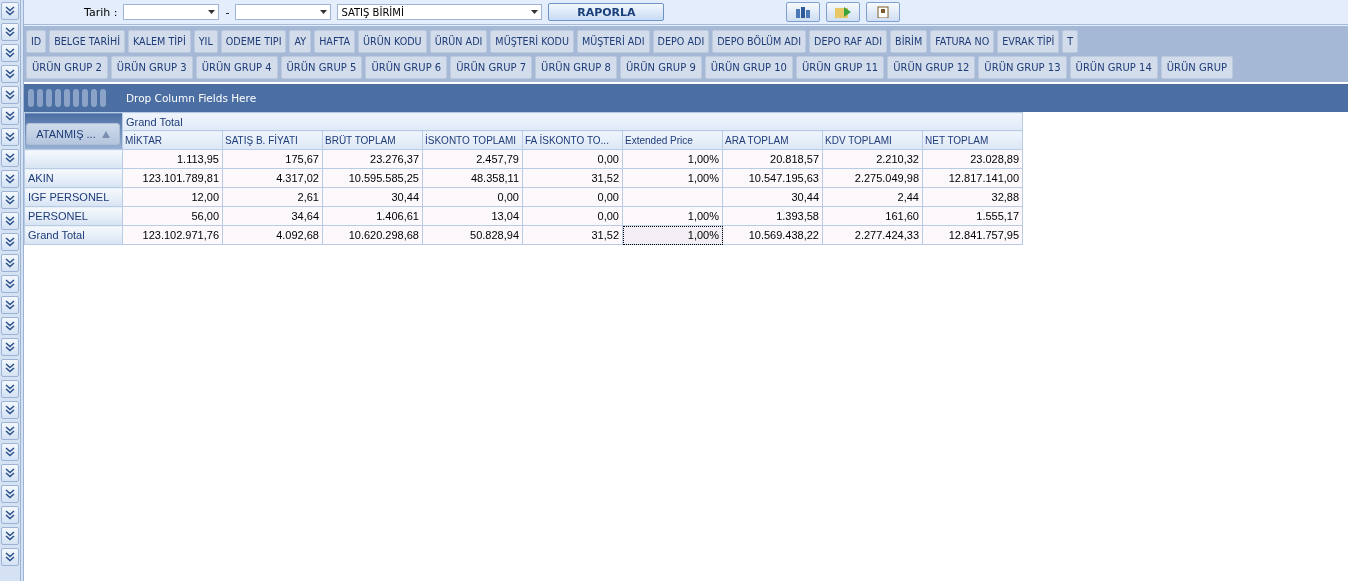  What do you see at coordinates (101, 12) in the screenshot?
I see `date-label: Tarih :` at bounding box center [101, 12].